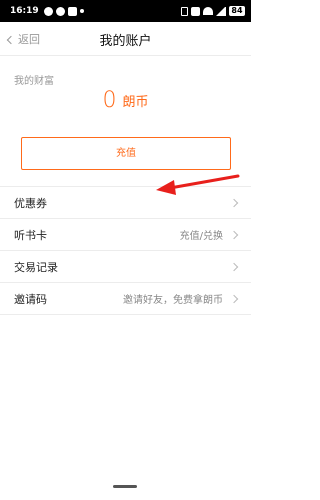 This screenshot has height=500, width=320. I want to click on battery-icon: 84, so click(237, 11).